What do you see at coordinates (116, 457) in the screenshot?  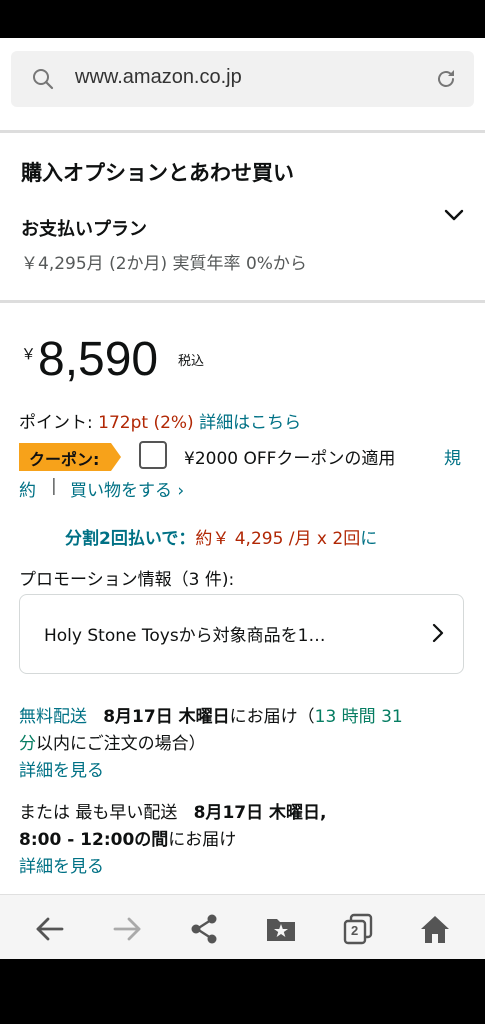 I see `coupon-badge-notch` at bounding box center [116, 457].